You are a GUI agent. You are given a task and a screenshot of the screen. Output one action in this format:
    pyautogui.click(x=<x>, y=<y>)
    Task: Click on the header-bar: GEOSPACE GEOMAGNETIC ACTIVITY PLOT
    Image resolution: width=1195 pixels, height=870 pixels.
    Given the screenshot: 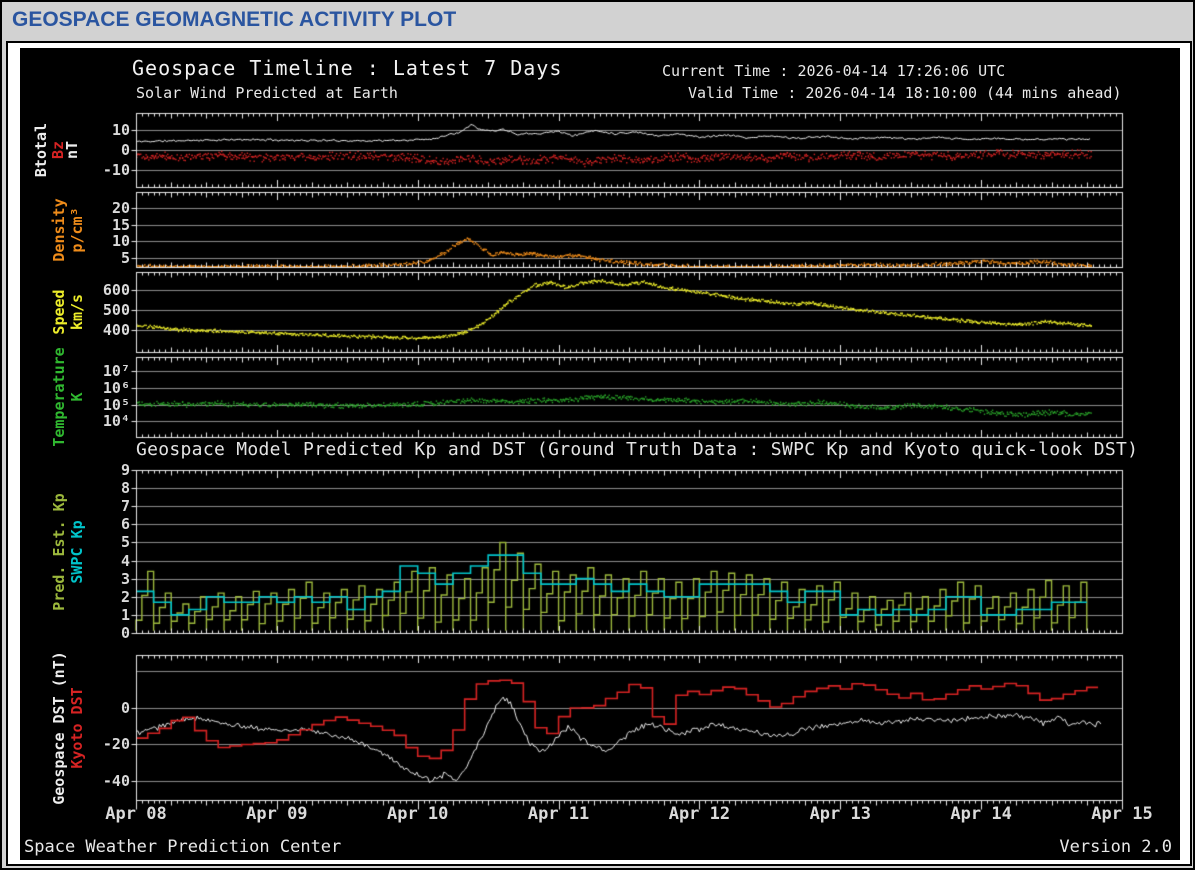 What is the action you would take?
    pyautogui.click(x=597, y=21)
    